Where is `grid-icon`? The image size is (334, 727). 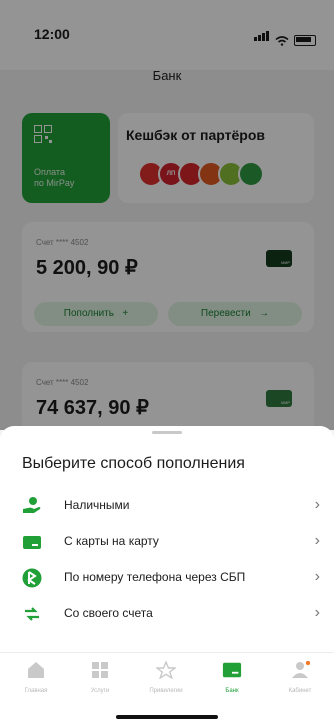
grid-icon is located at coordinates (100, 670).